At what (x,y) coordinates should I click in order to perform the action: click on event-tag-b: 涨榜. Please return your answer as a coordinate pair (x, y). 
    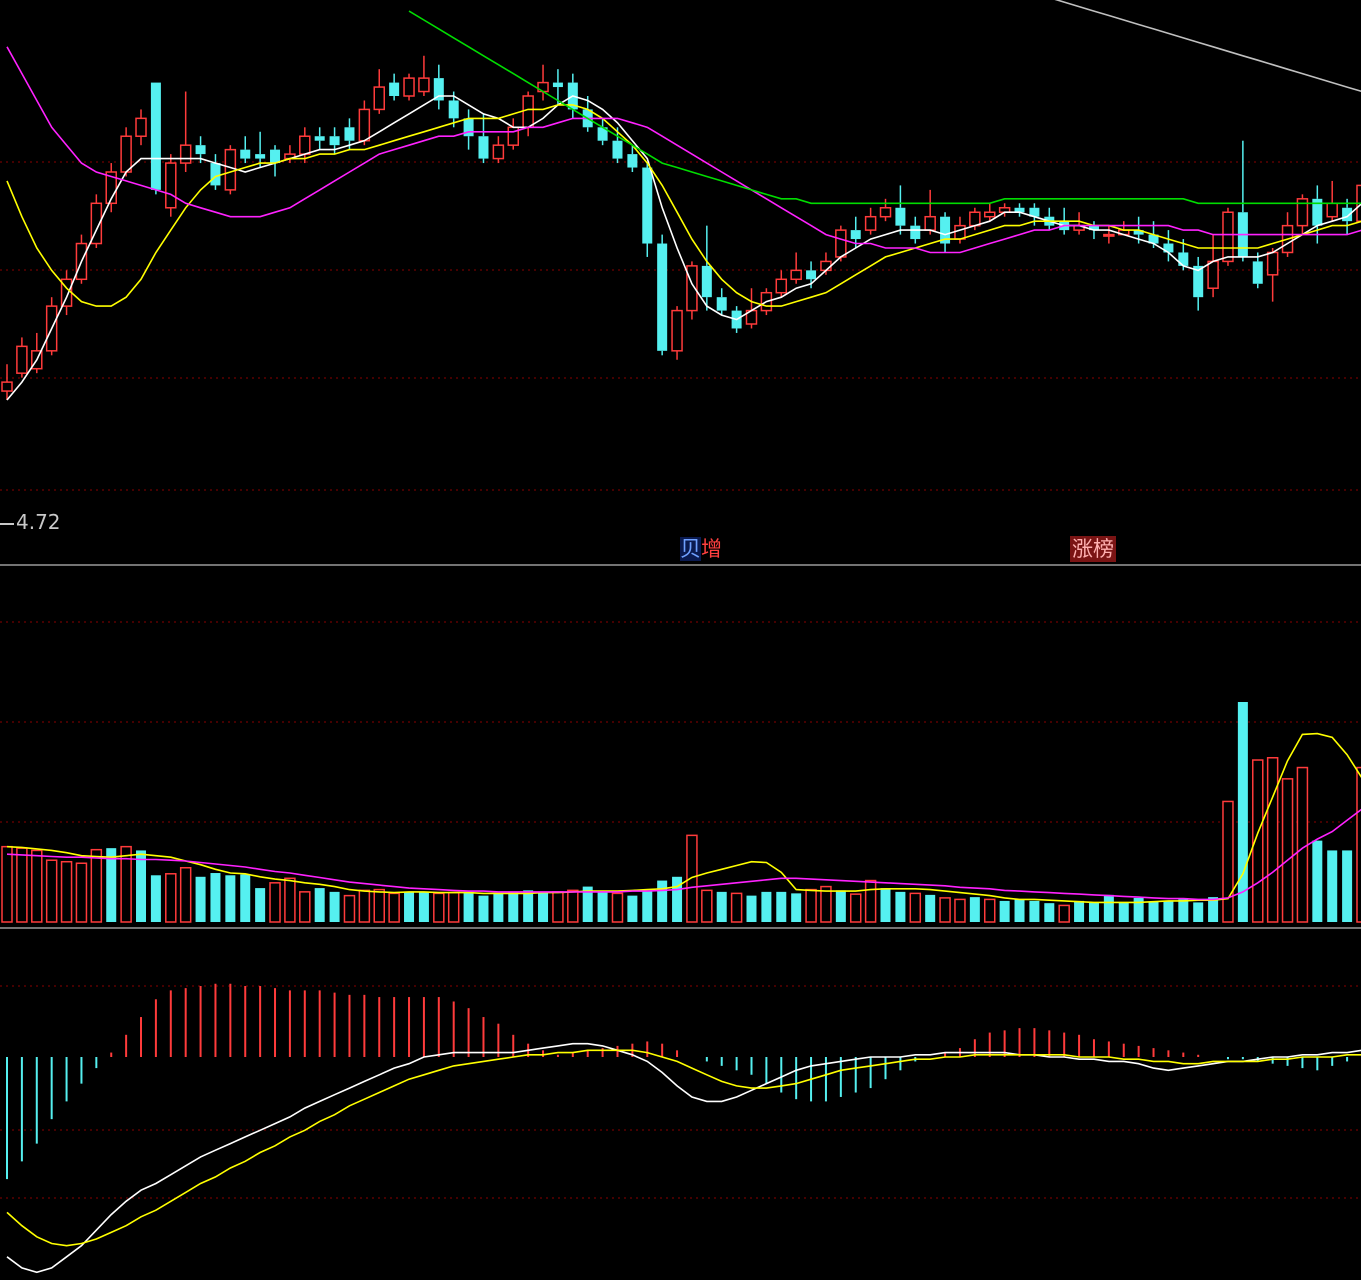
    Looking at the image, I should click on (1093, 549).